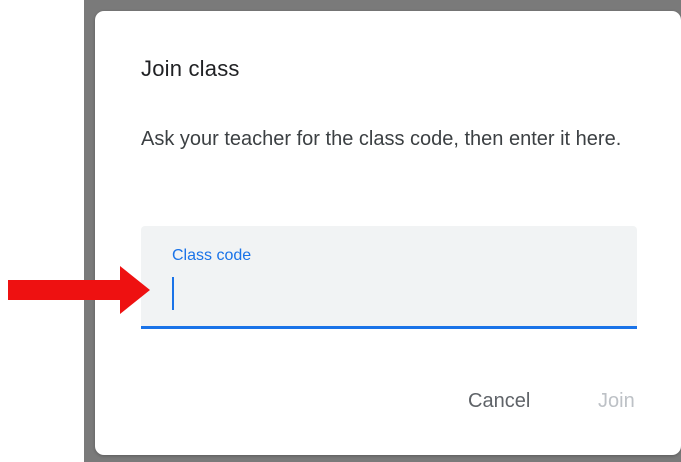 The width and height of the screenshot is (681, 462). I want to click on cancel-button: Cancel, so click(499, 401).